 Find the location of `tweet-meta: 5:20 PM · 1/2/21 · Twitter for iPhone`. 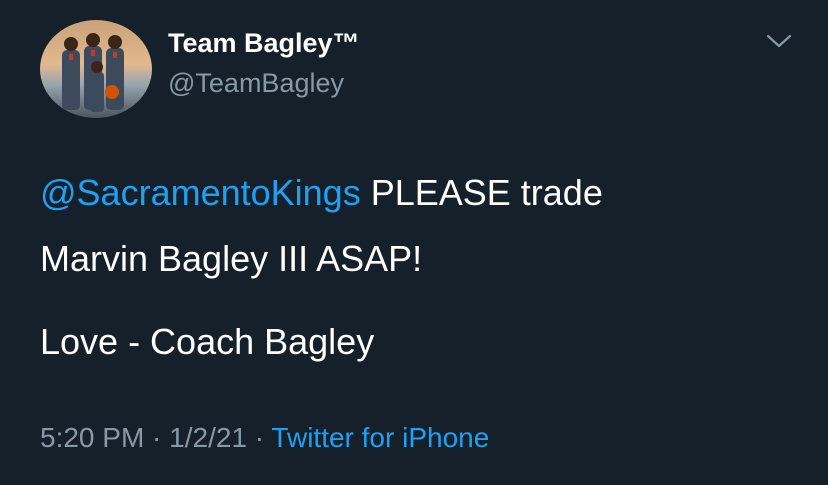

tweet-meta: 5:20 PM · 1/2/21 · Twitter for iPhone is located at coordinates (264, 438).